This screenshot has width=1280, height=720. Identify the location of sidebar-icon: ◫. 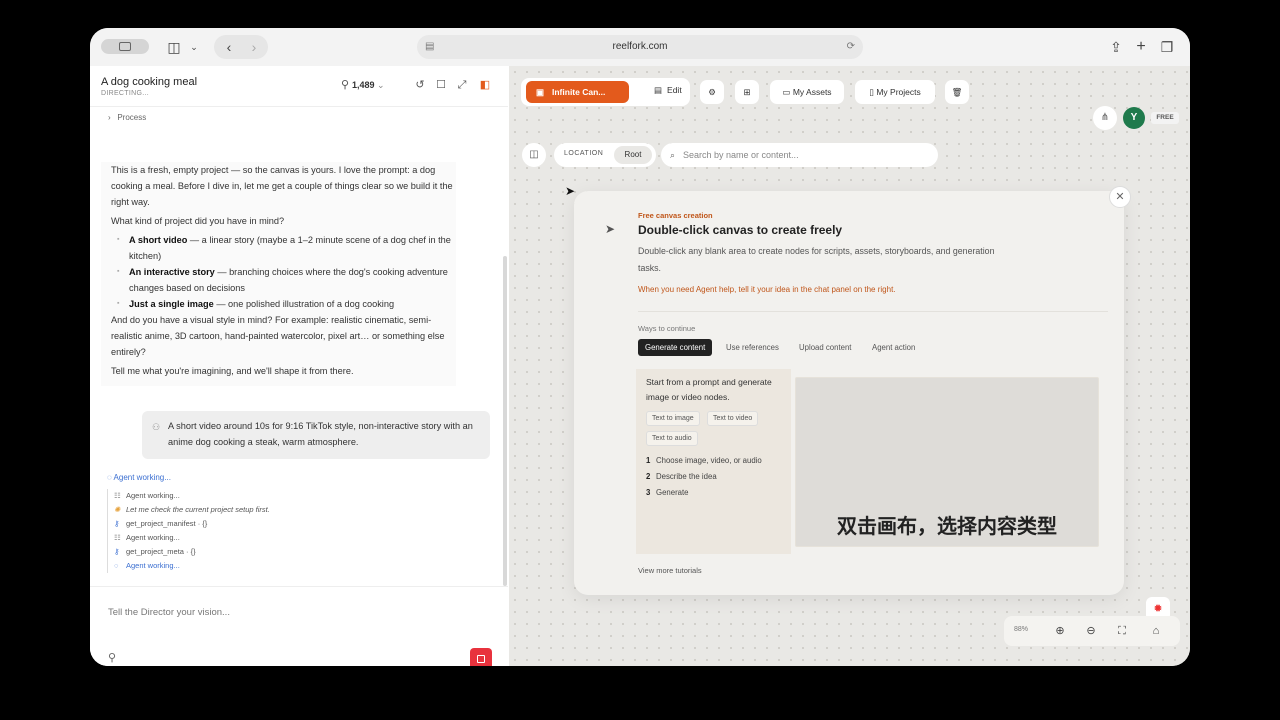
(534, 154).